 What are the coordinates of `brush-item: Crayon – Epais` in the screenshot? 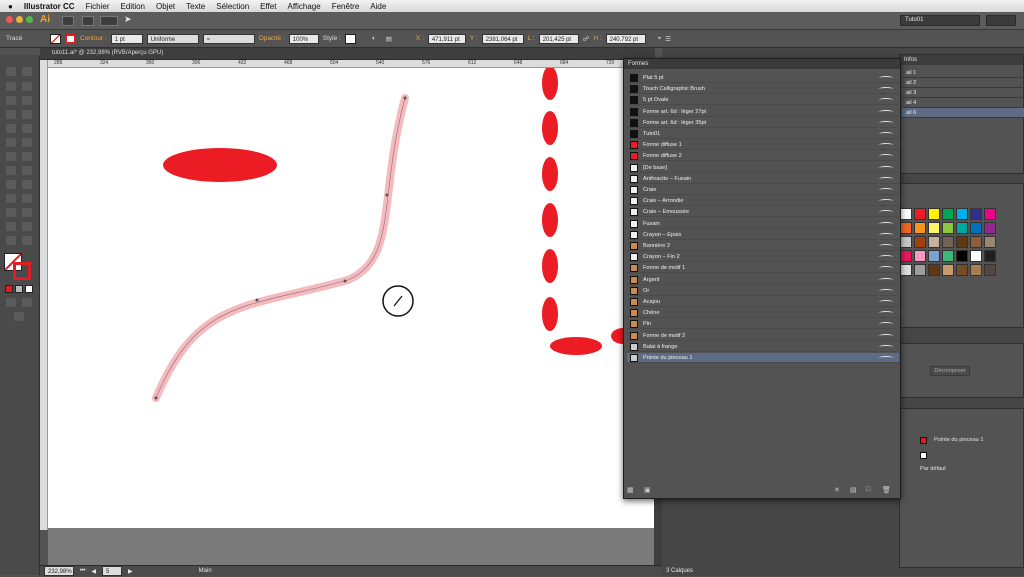 It's located at (763, 235).